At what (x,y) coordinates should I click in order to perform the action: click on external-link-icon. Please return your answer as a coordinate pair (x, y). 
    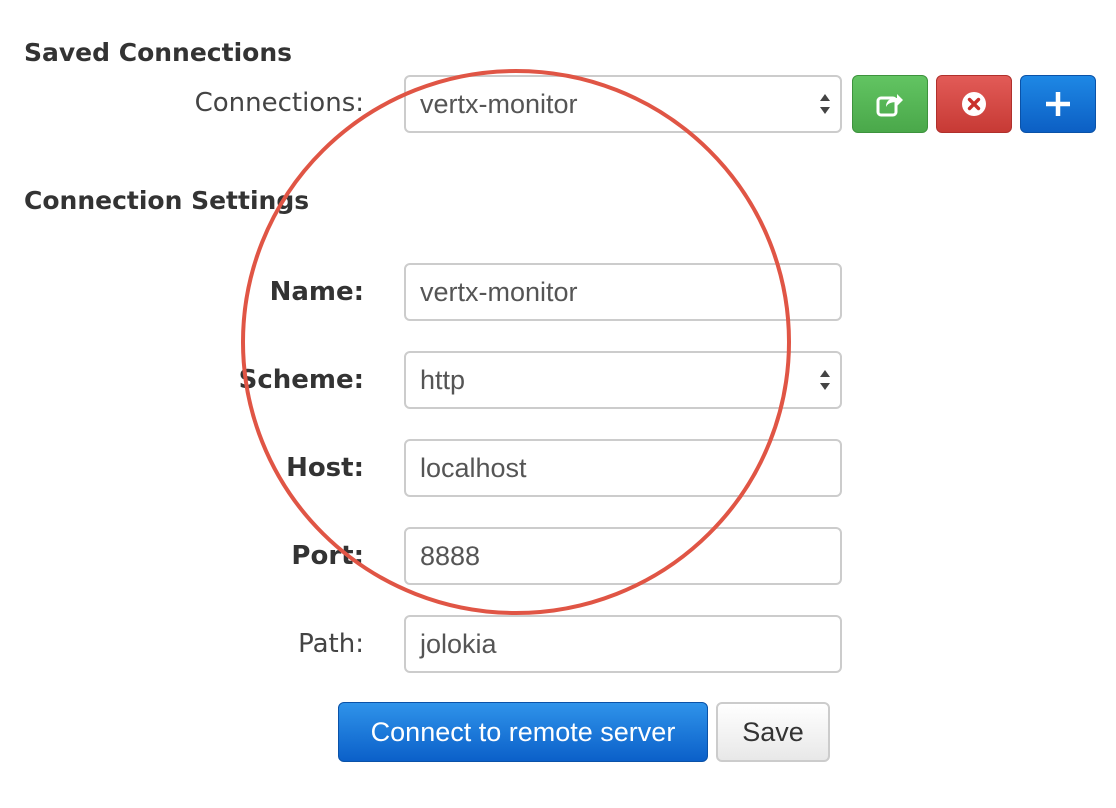
    Looking at the image, I should click on (889, 105).